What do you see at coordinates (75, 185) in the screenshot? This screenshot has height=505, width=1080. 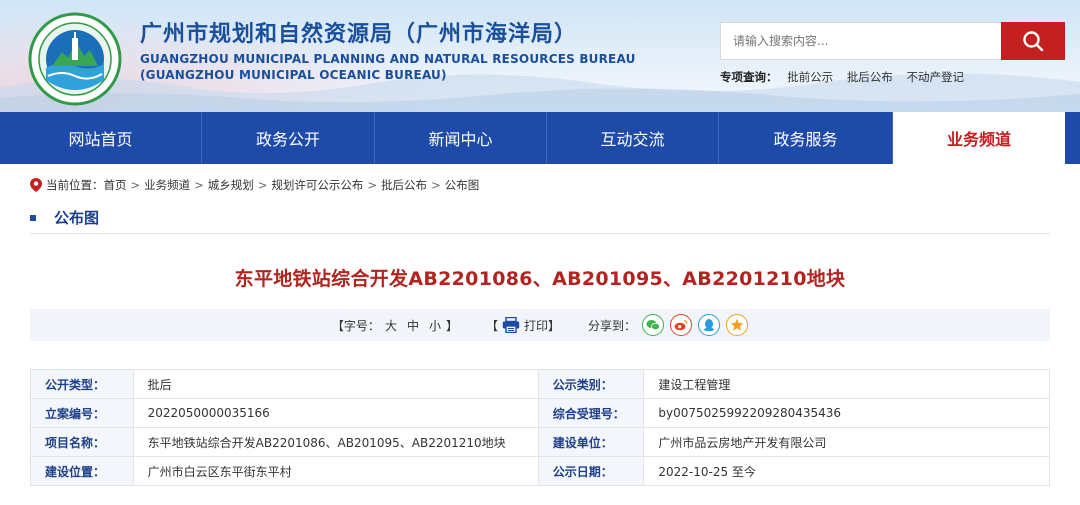 I see `breadcrumb-prefix: 当前位置：` at bounding box center [75, 185].